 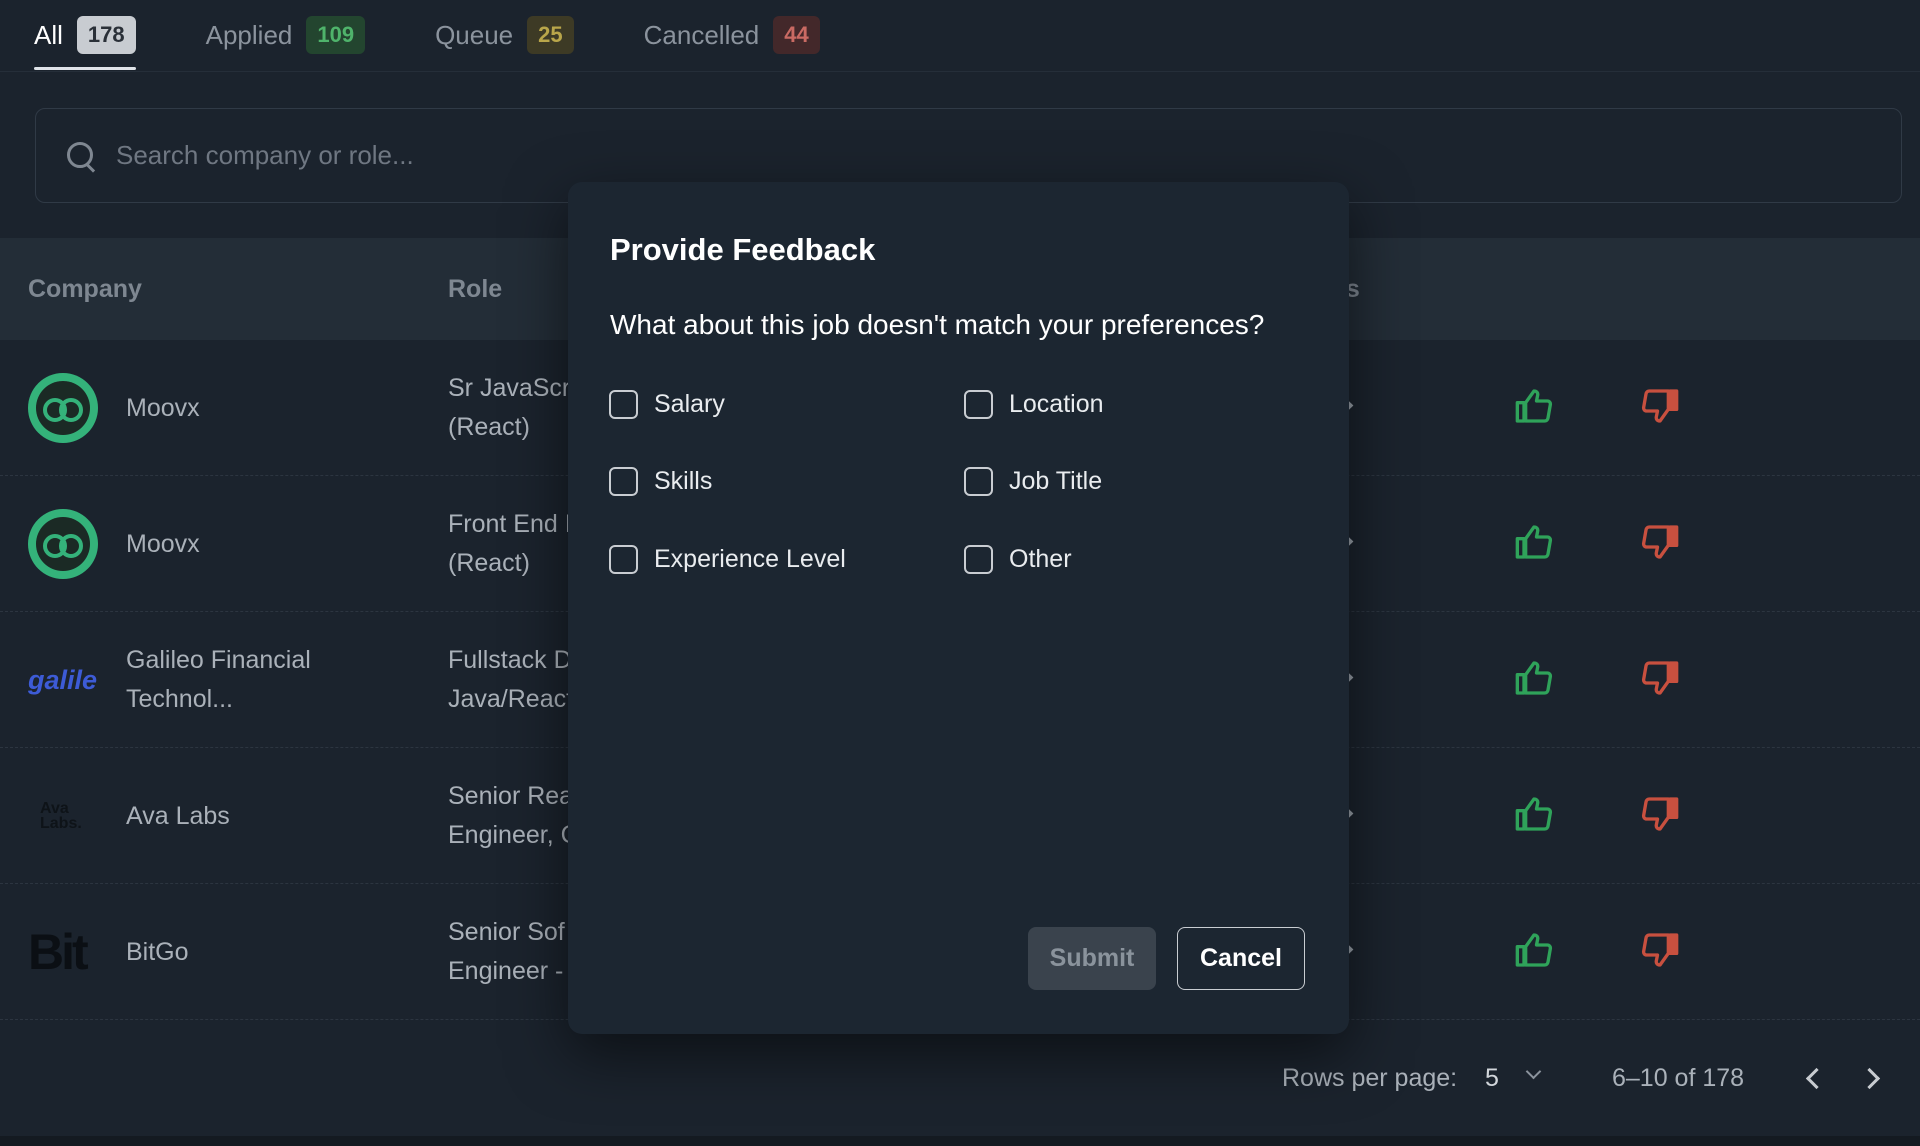 What do you see at coordinates (960, 1141) in the screenshot?
I see `bottom-strip` at bounding box center [960, 1141].